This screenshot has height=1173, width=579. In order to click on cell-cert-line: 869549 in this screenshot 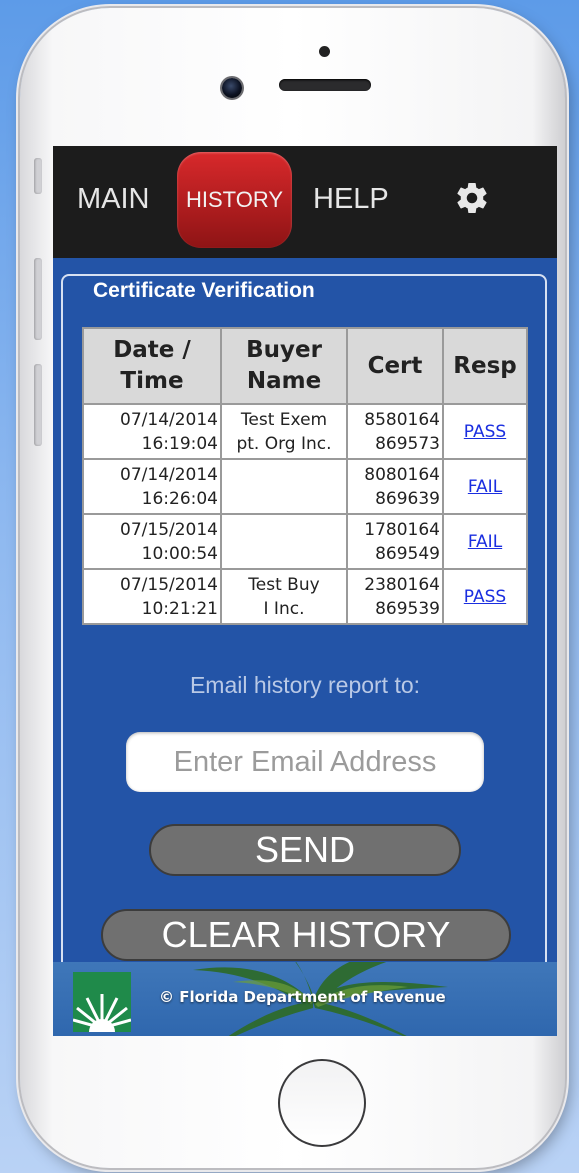, I will do `click(407, 553)`.